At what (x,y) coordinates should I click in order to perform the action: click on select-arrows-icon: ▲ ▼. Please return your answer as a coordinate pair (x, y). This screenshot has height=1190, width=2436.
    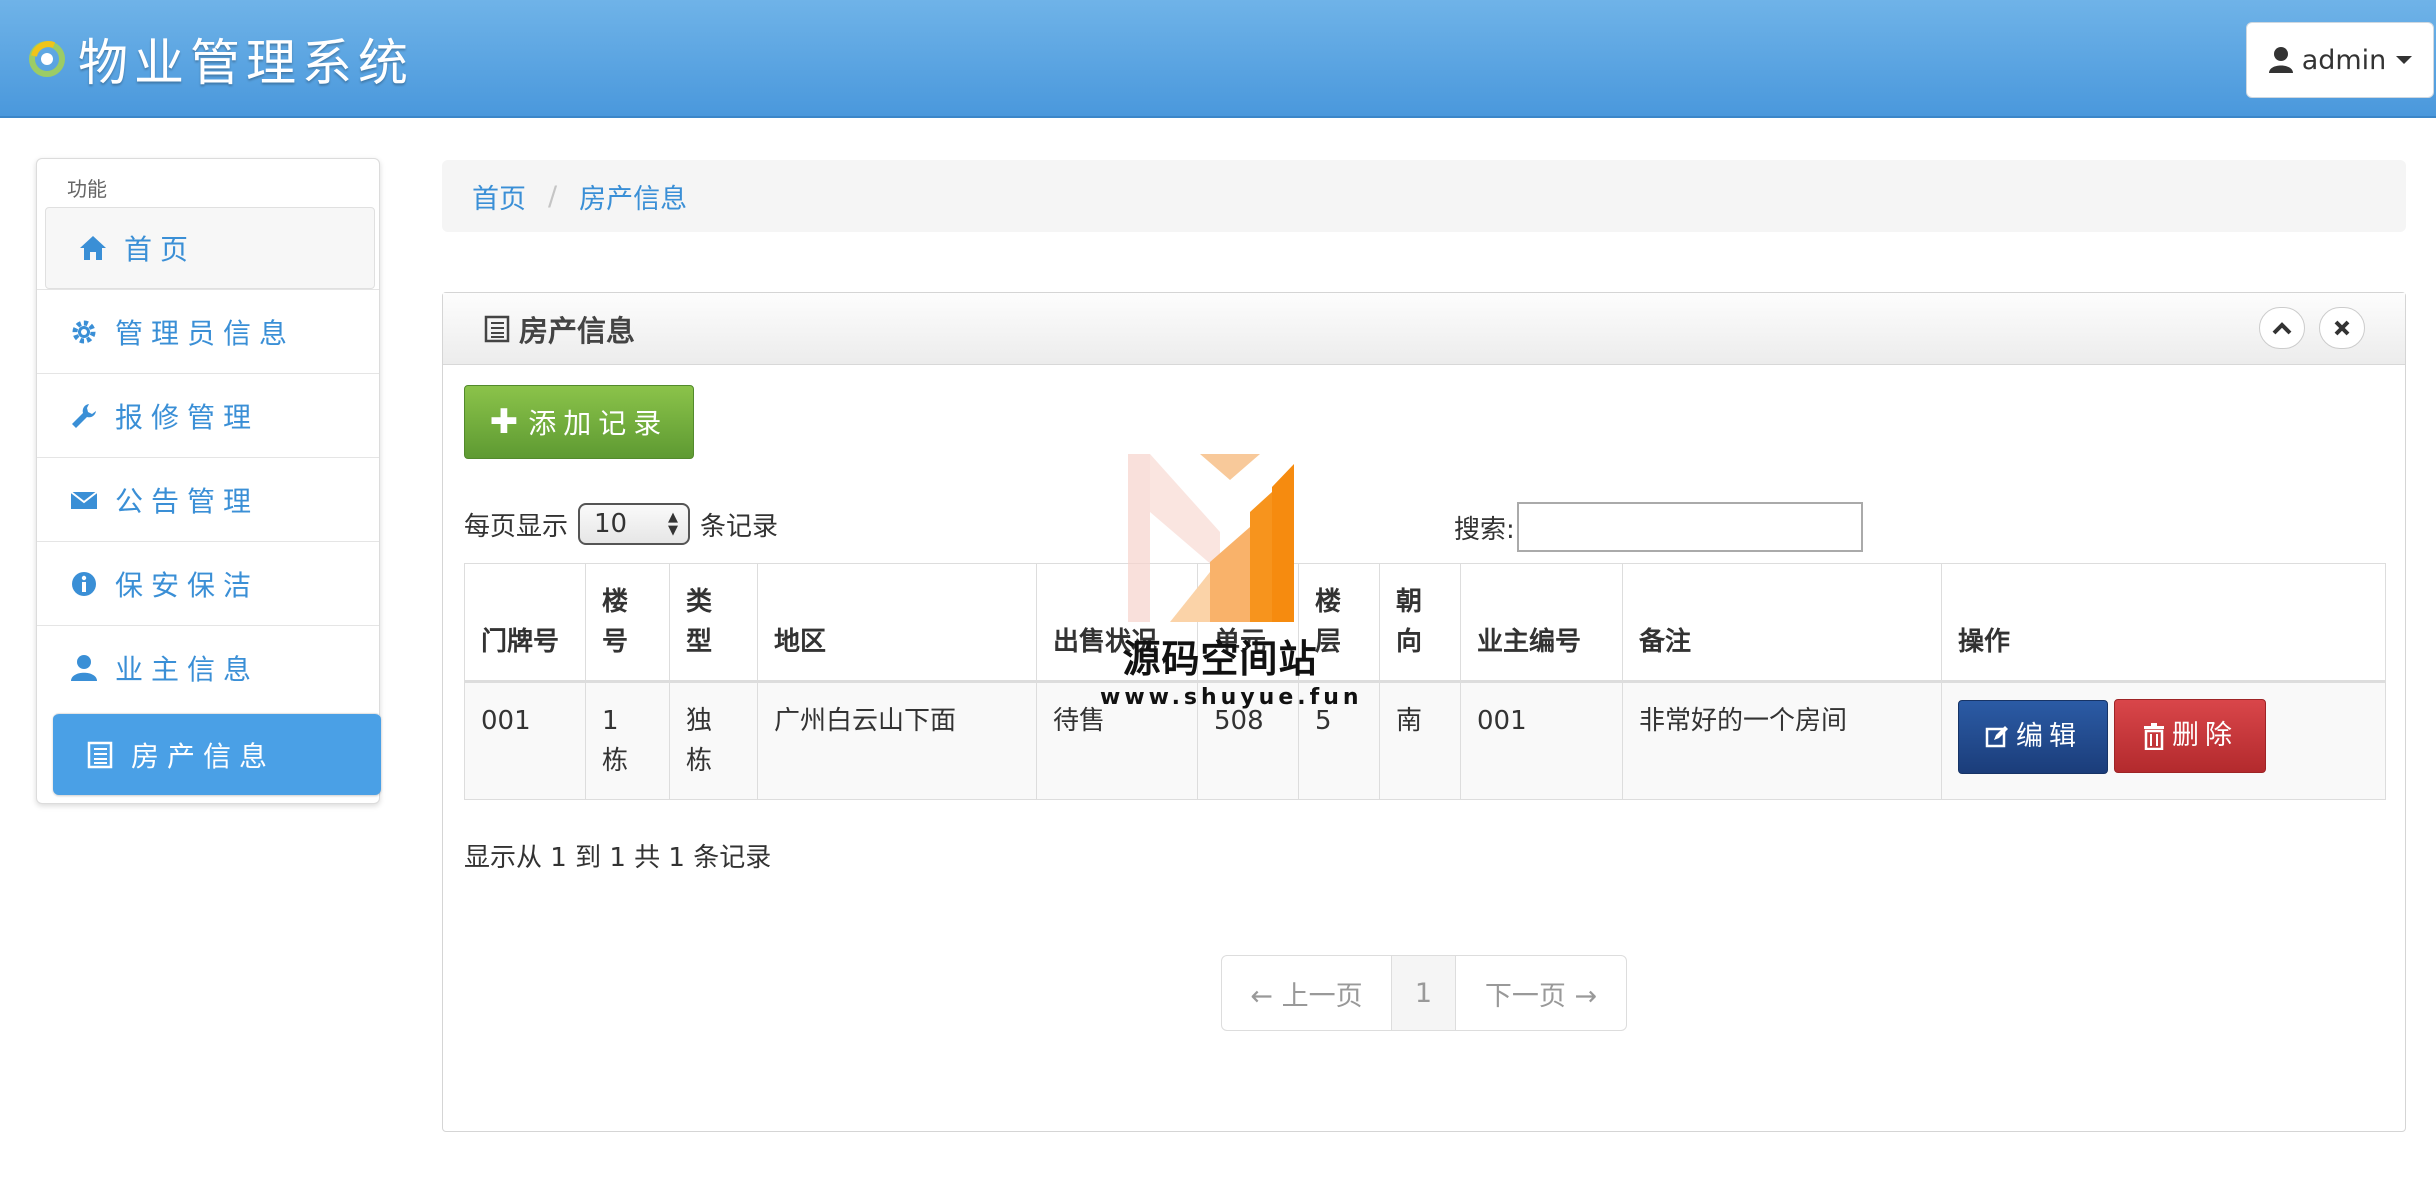
    Looking at the image, I should click on (673, 524).